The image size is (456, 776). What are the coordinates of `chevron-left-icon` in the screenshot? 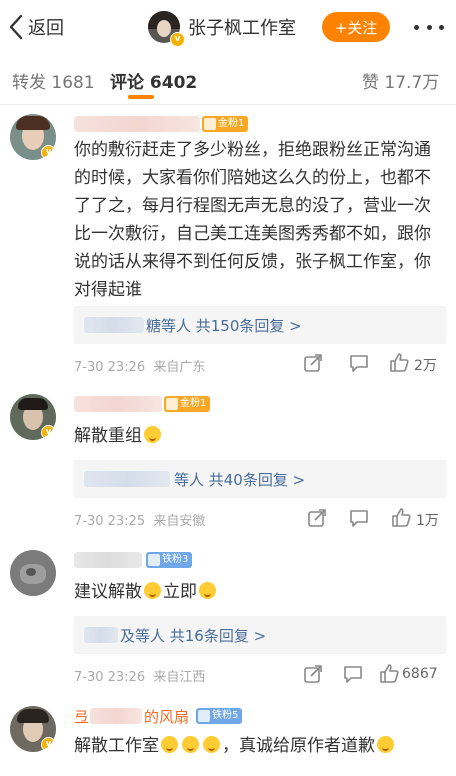 It's located at (16, 27).